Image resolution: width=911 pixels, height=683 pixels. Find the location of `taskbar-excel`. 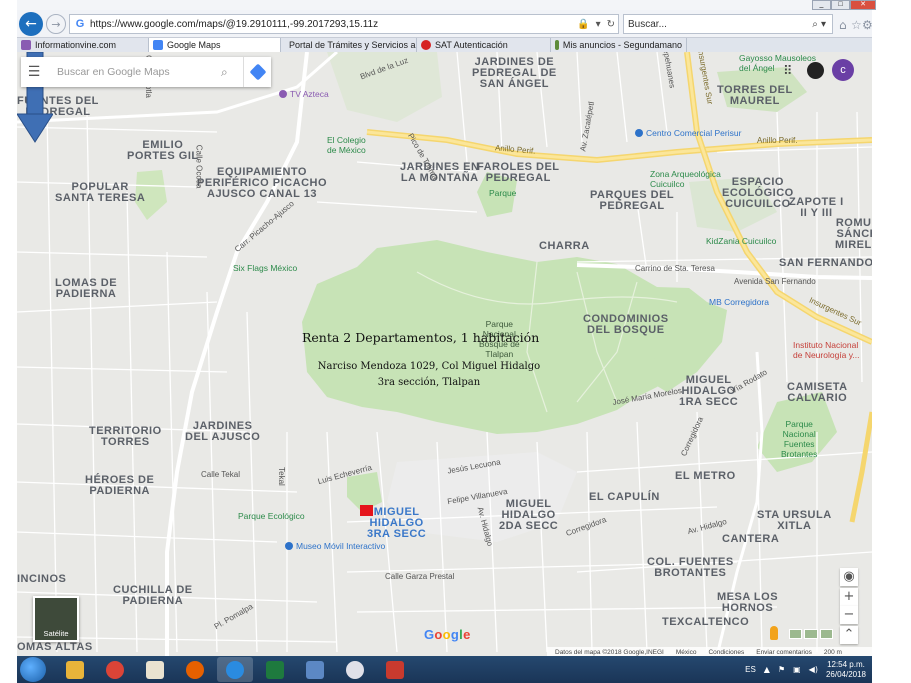

taskbar-excel is located at coordinates (275, 669).